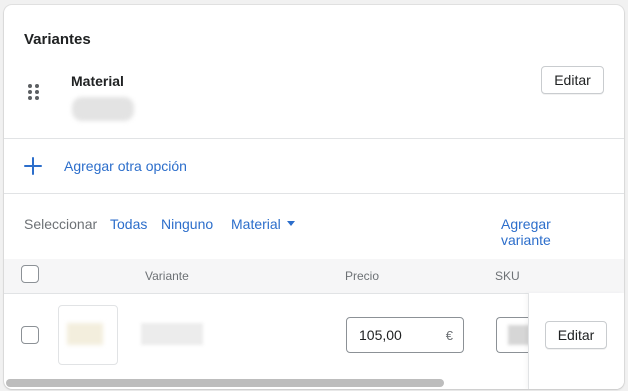 This screenshot has height=391, width=628. I want to click on variant-image-redacted, so click(85, 334).